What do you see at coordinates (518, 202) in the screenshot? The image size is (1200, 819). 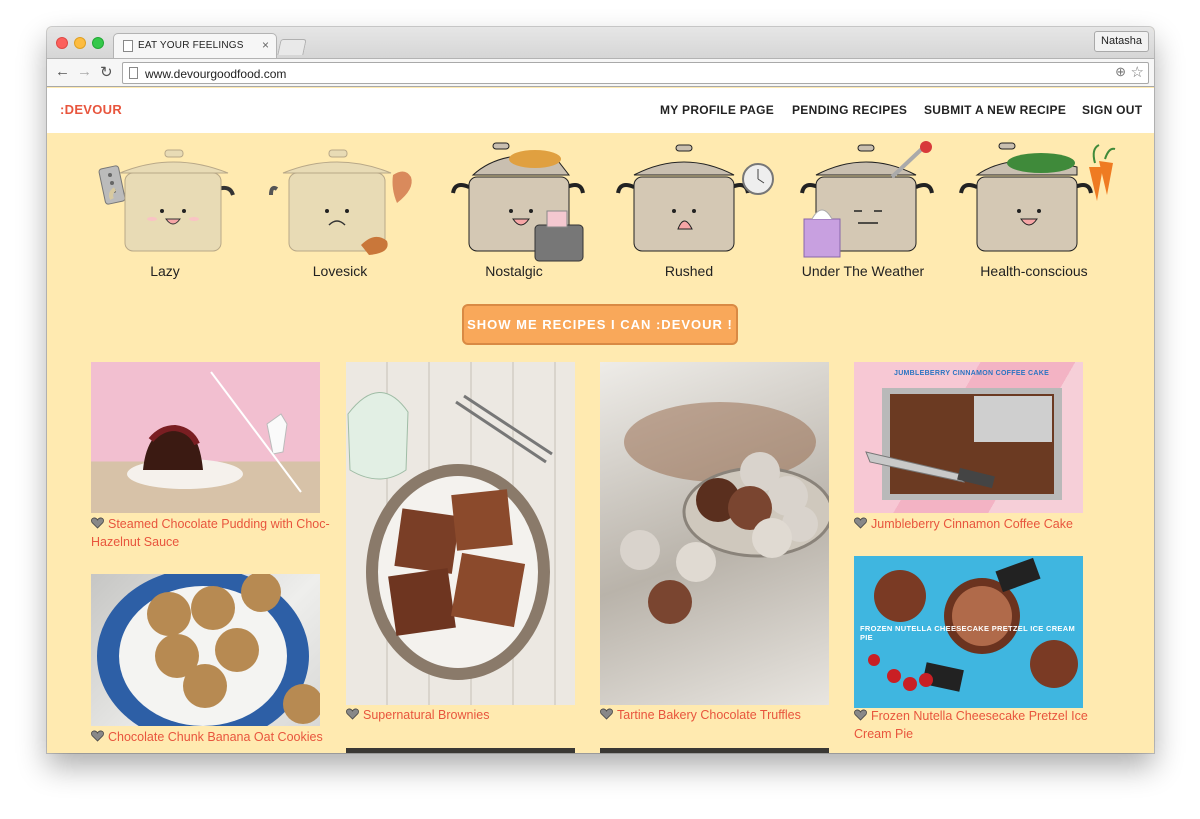 I see `nostalgic-pot-icon` at bounding box center [518, 202].